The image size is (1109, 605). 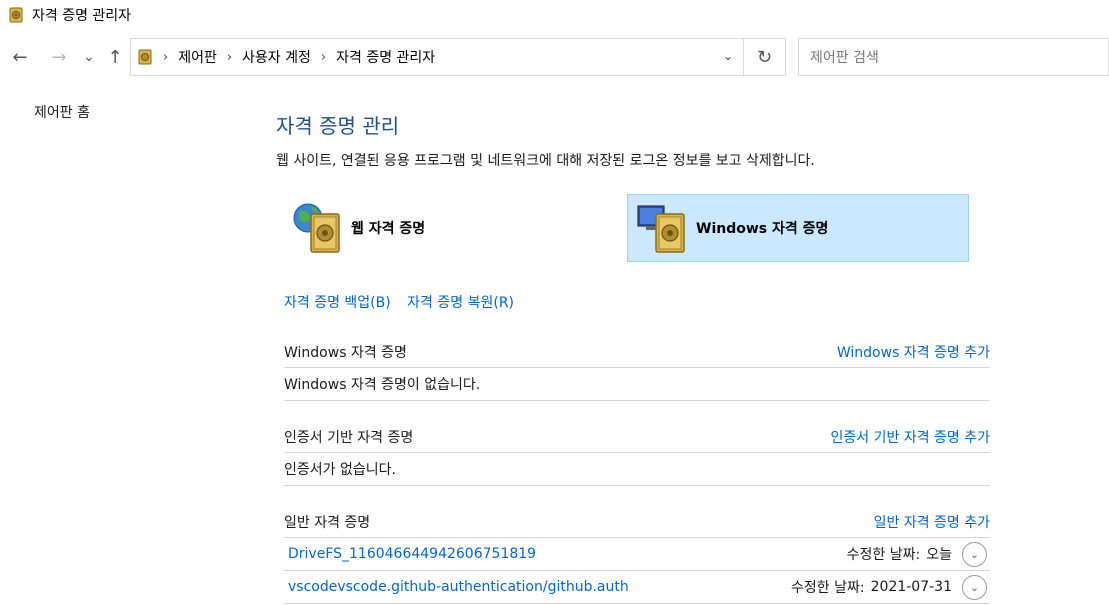 What do you see at coordinates (460, 303) in the screenshot?
I see `restore-credentials-link: 자격 증명 복원(R)` at bounding box center [460, 303].